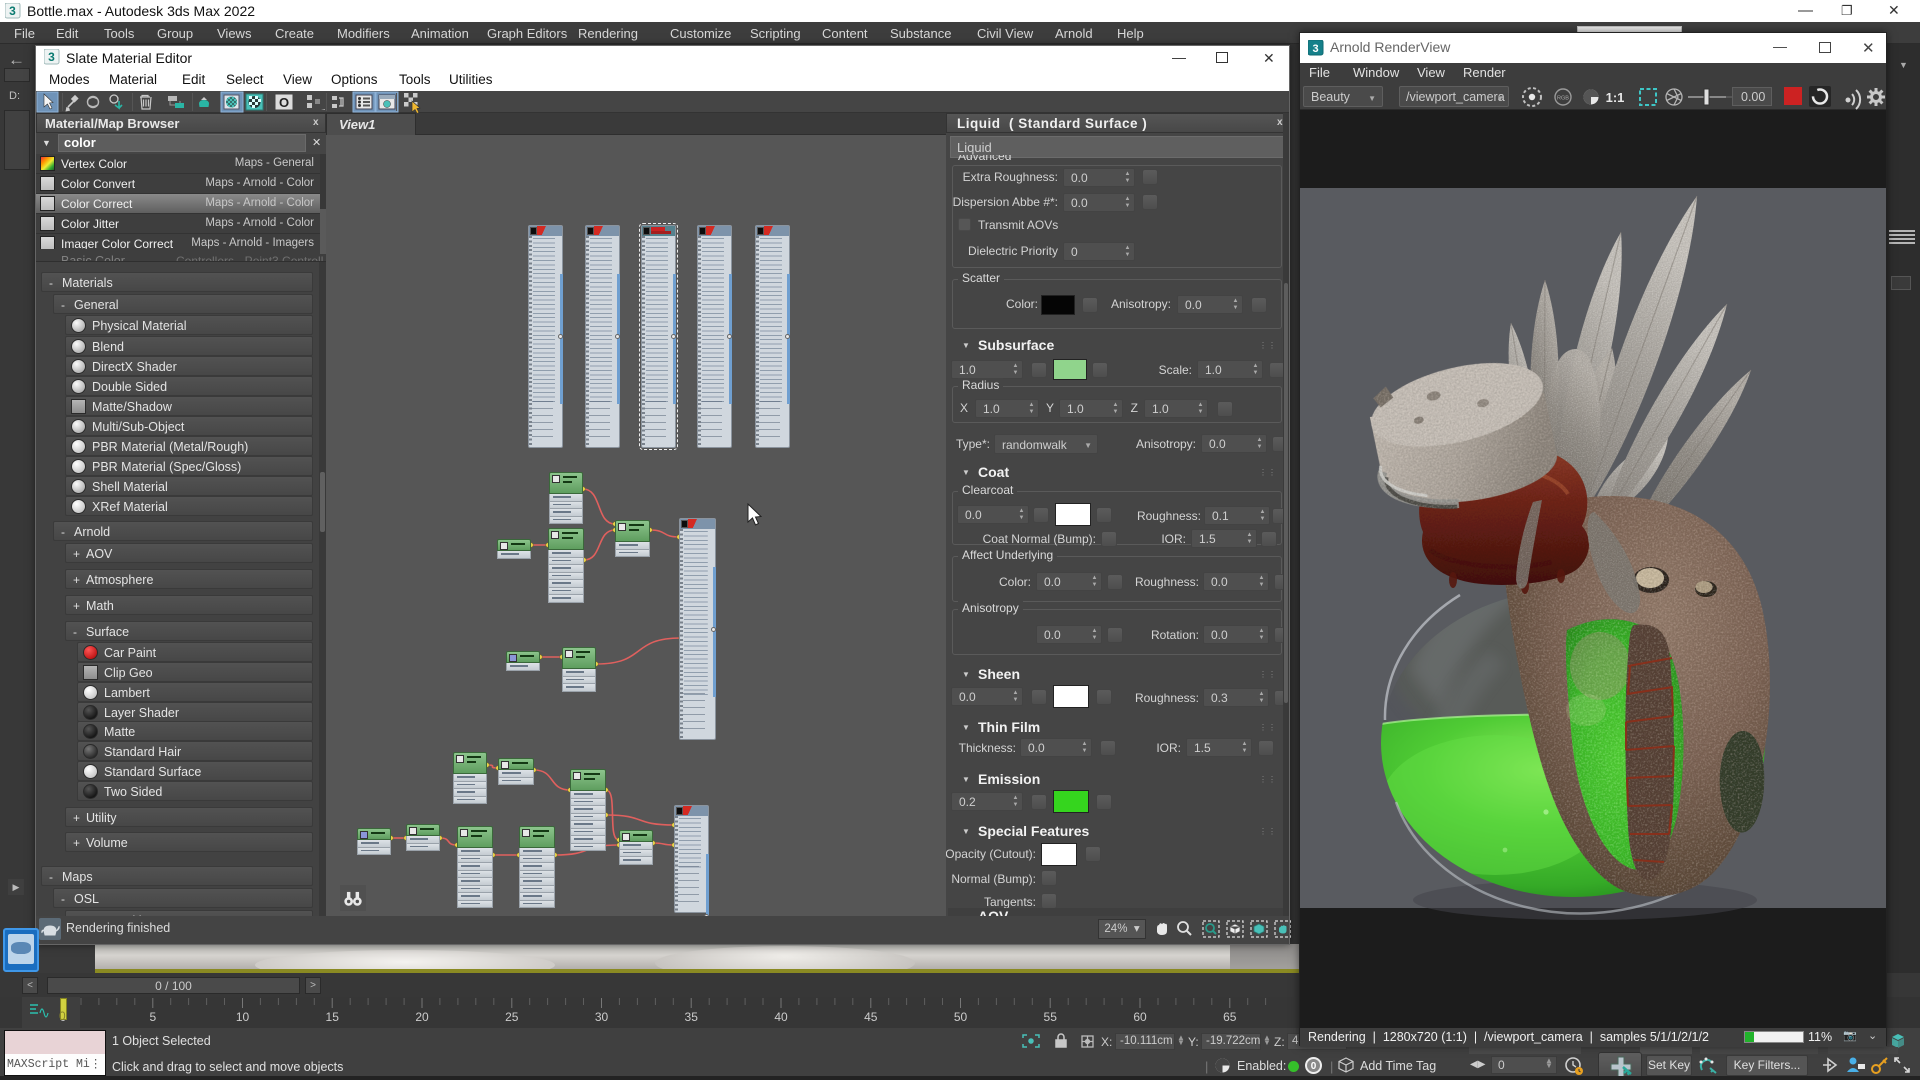 Image resolution: width=1920 pixels, height=1080 pixels. Describe the element at coordinates (1230, 1017) in the screenshot. I see `svg-text: 65` at that location.